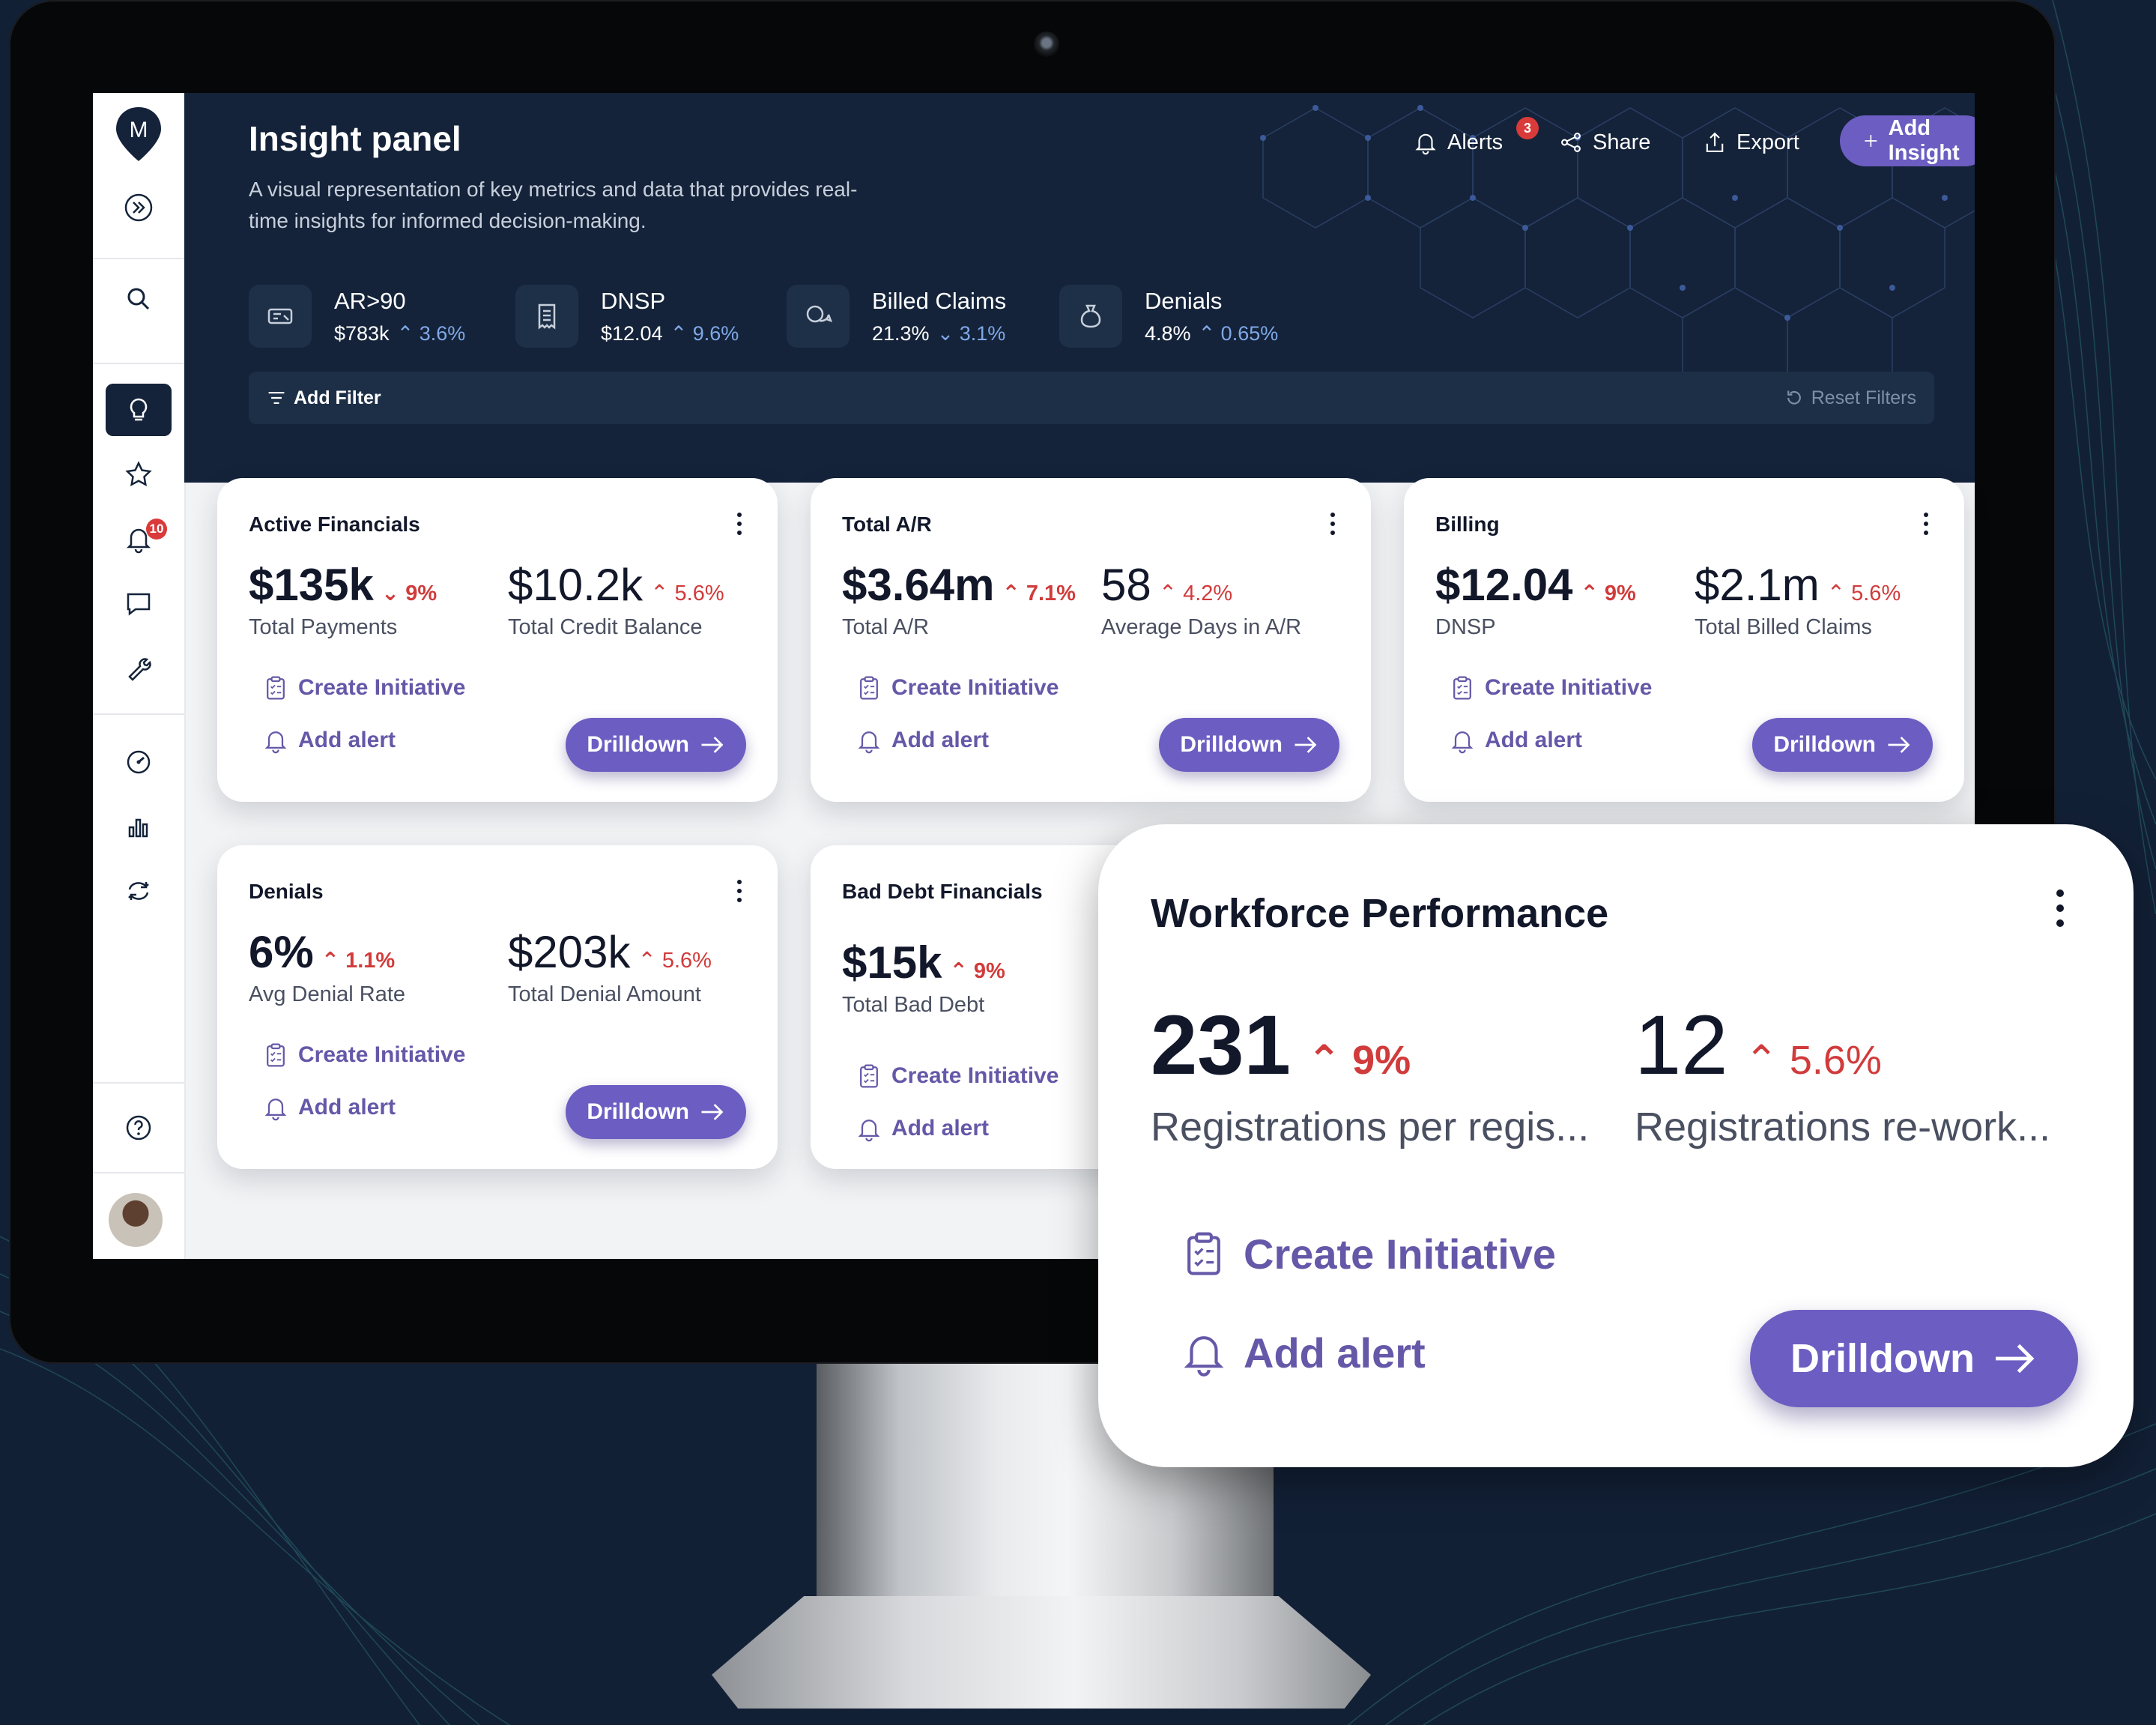 Image resolution: width=2156 pixels, height=1725 pixels. I want to click on bar-chart-icon, so click(138, 828).